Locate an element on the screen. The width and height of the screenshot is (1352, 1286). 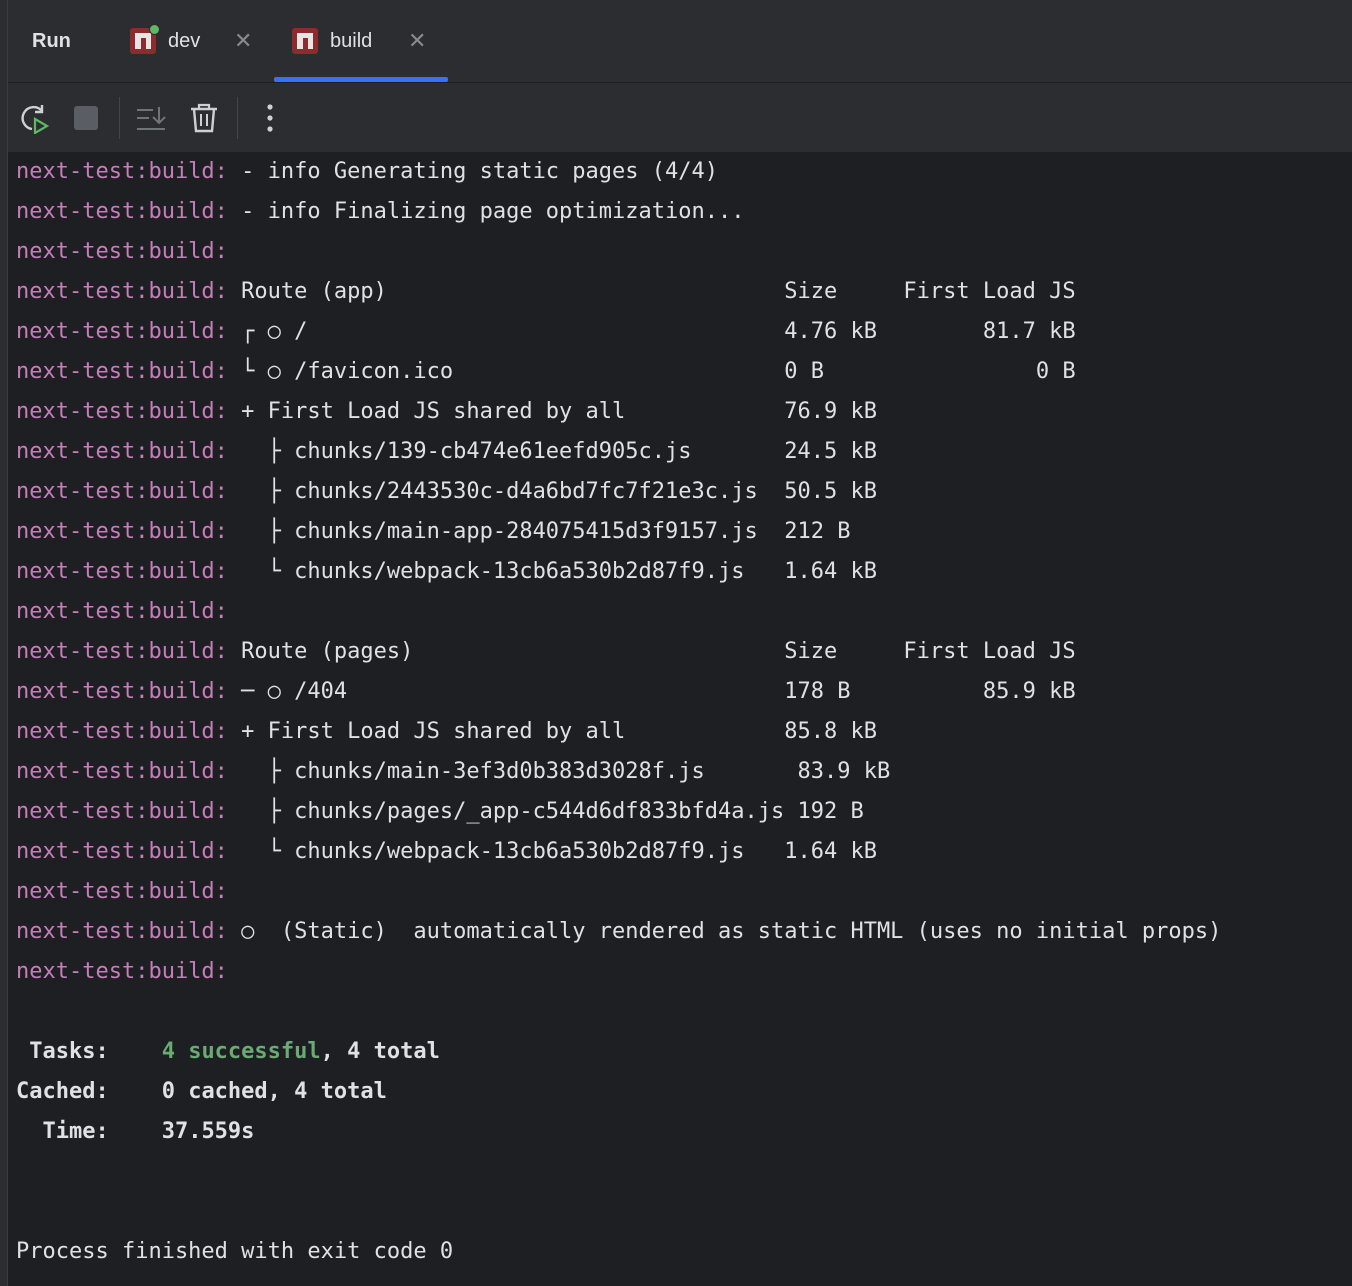
summary-tasks: Tasks: 4 successful, 4 total is located at coordinates (228, 1052).